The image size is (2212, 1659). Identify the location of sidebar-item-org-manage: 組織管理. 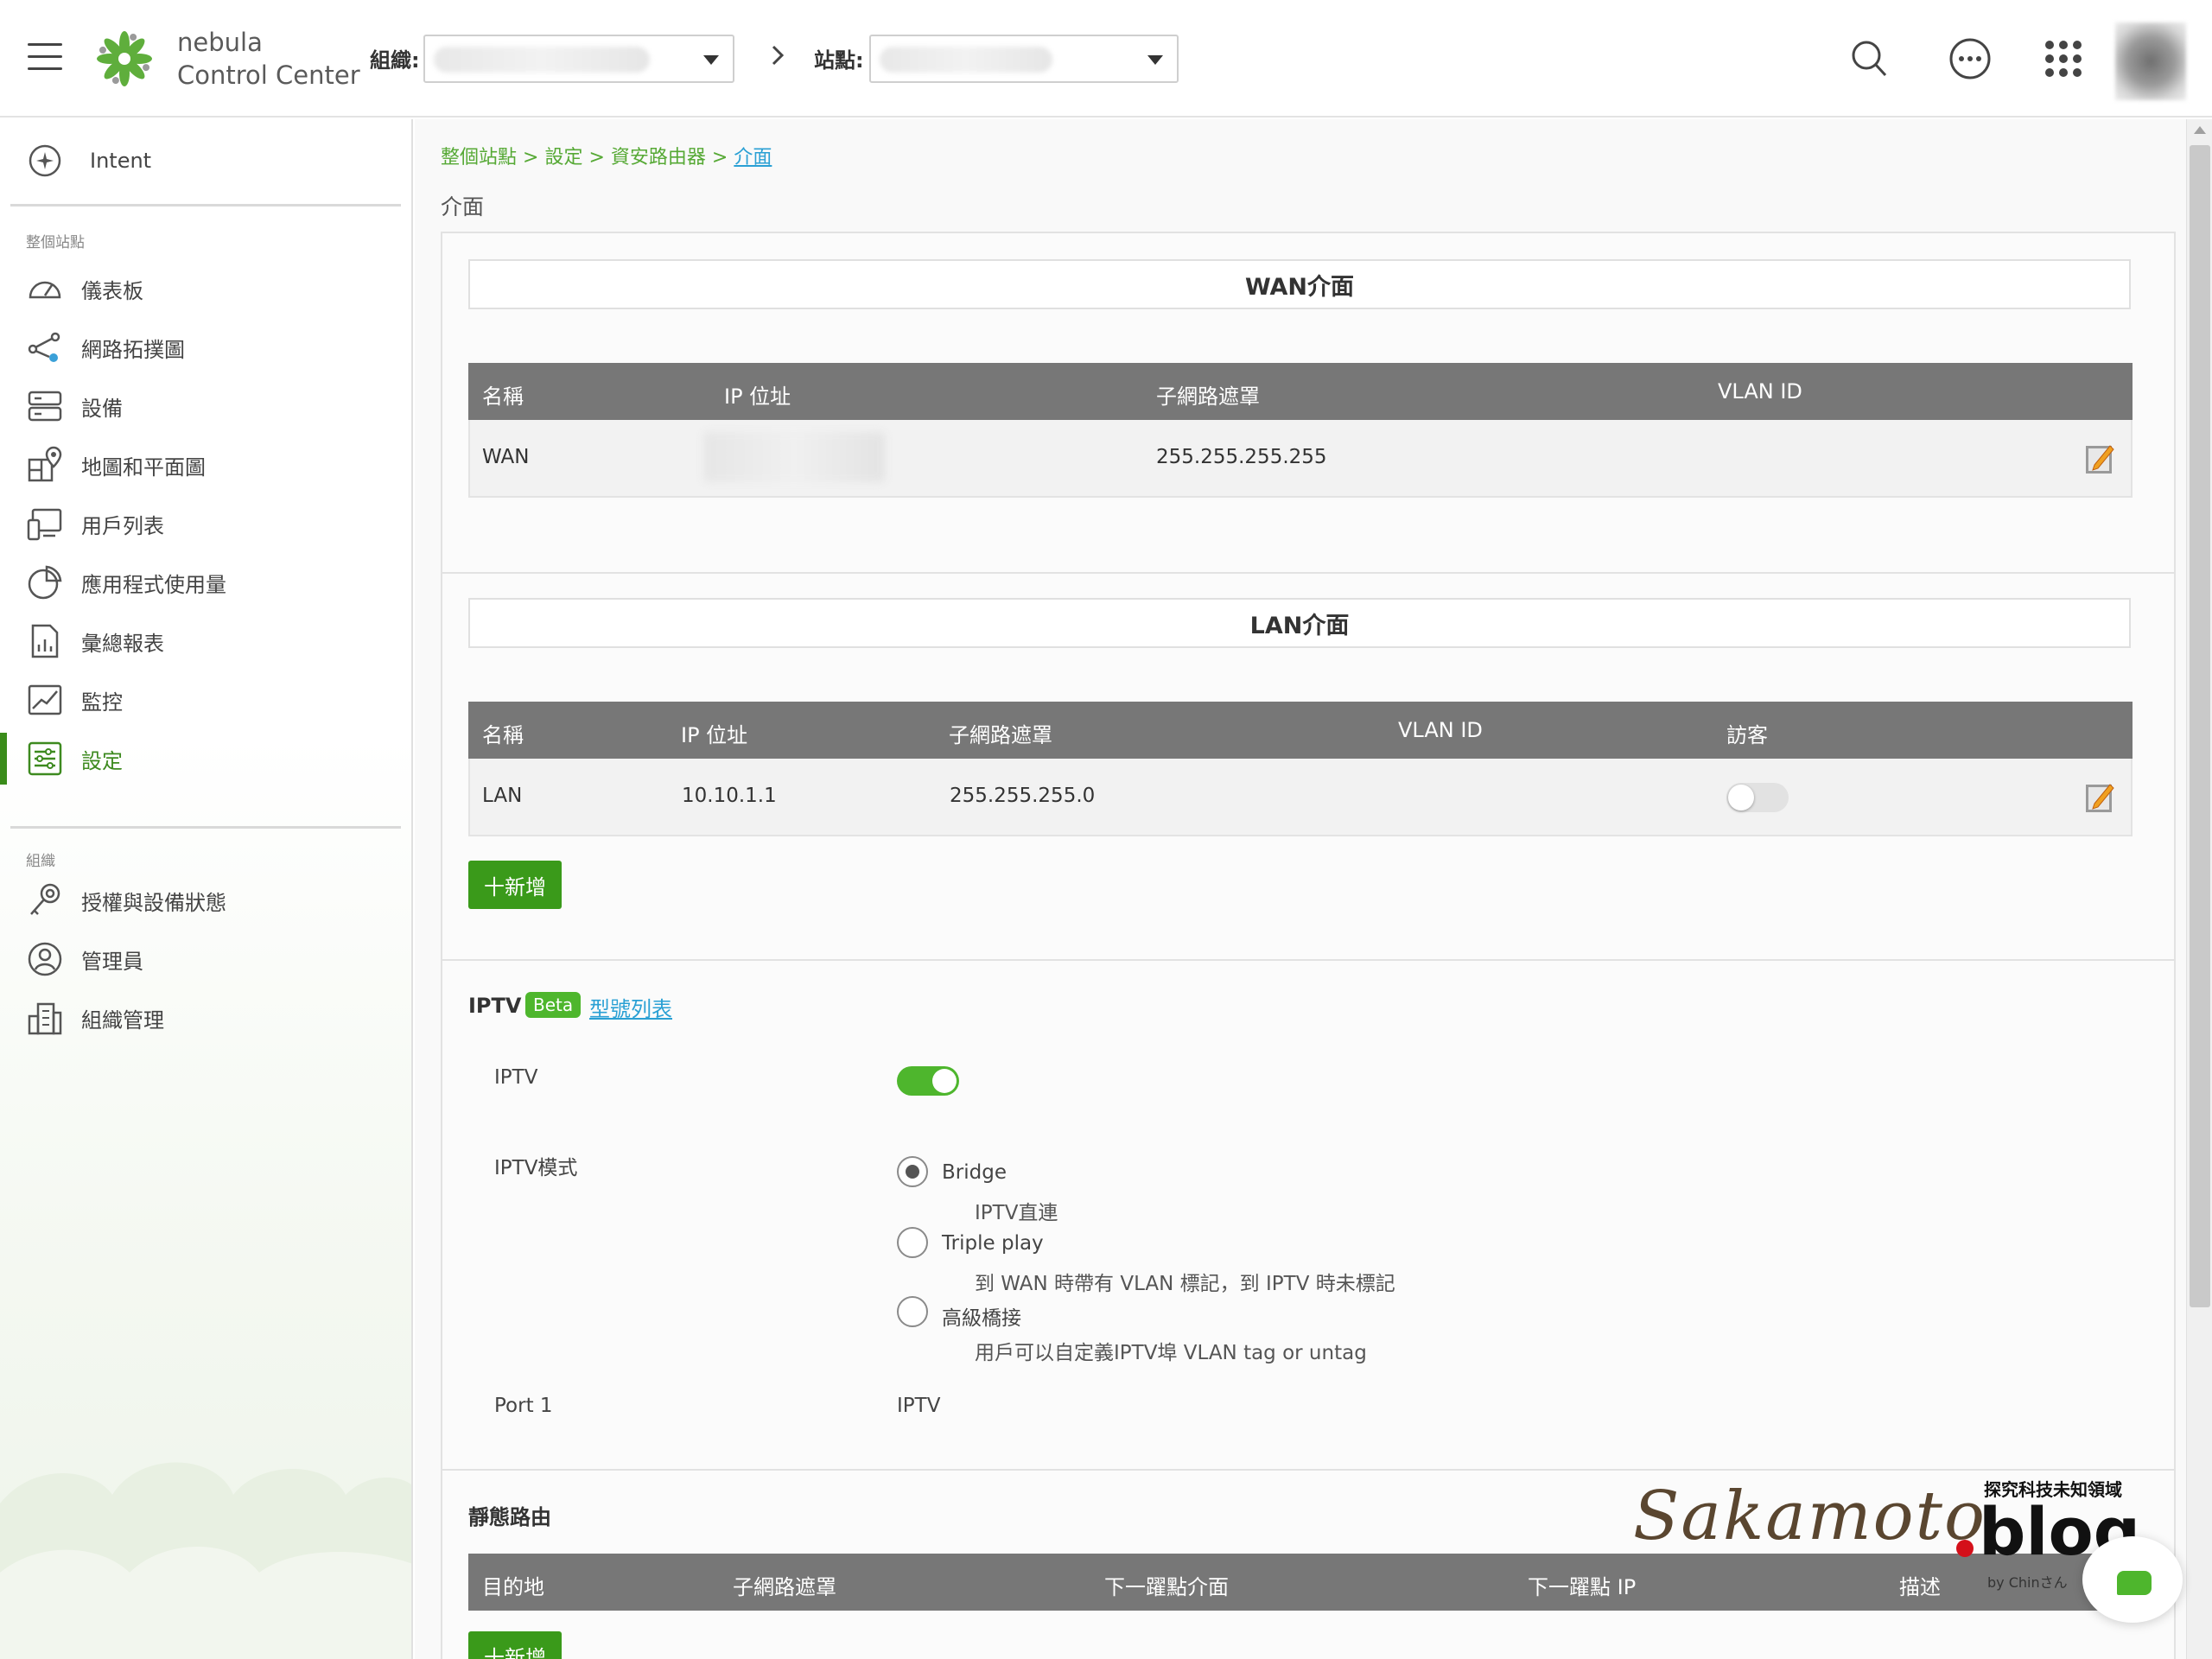
(203, 1018).